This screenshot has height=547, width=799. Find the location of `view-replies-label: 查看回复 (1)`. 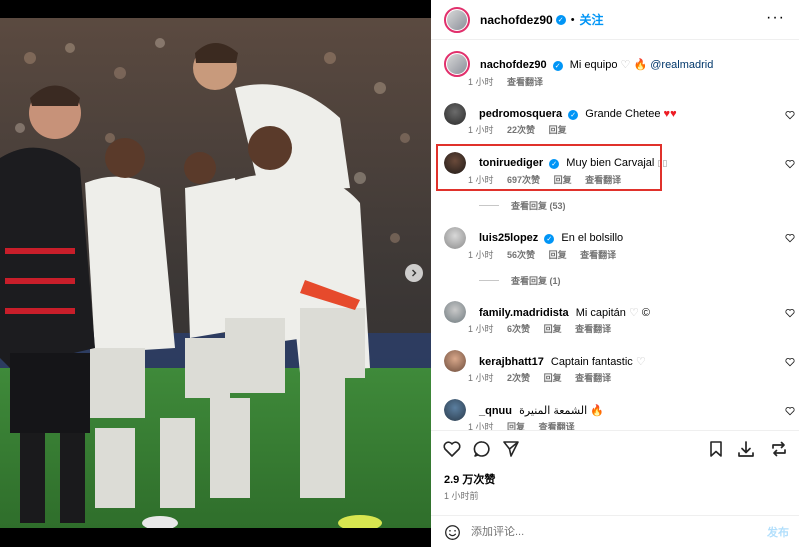

view-replies-label: 查看回复 (1) is located at coordinates (536, 281).